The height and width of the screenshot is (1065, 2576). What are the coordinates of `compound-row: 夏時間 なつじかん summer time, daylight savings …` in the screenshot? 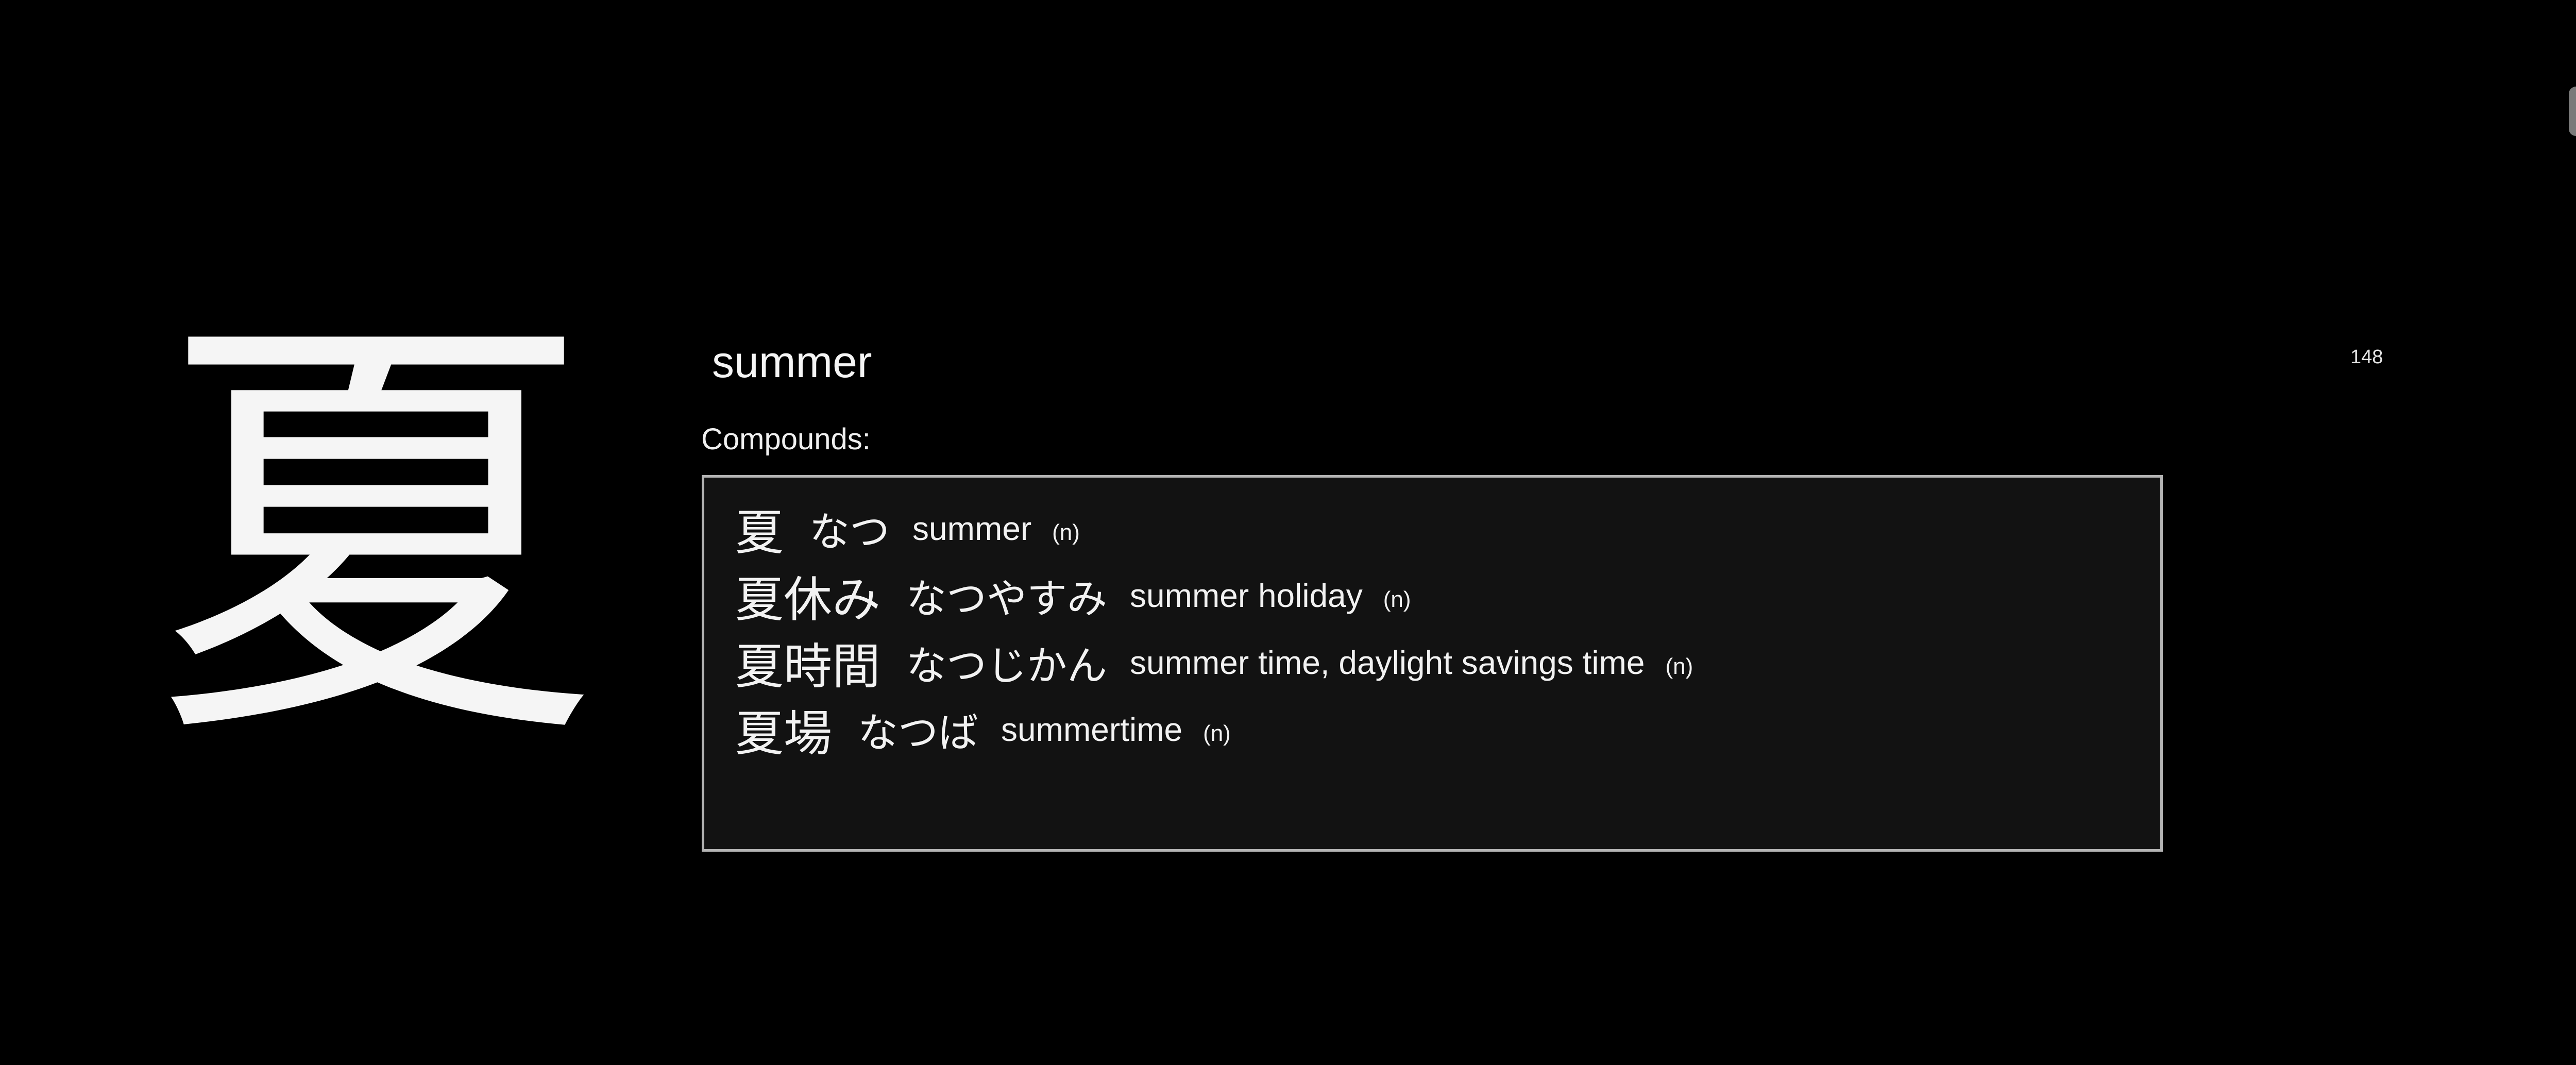 It's located at (1447, 662).